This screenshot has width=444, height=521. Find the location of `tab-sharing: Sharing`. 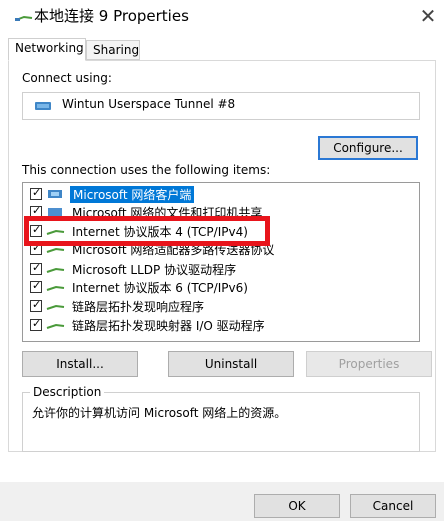

tab-sharing: Sharing is located at coordinates (113, 50).